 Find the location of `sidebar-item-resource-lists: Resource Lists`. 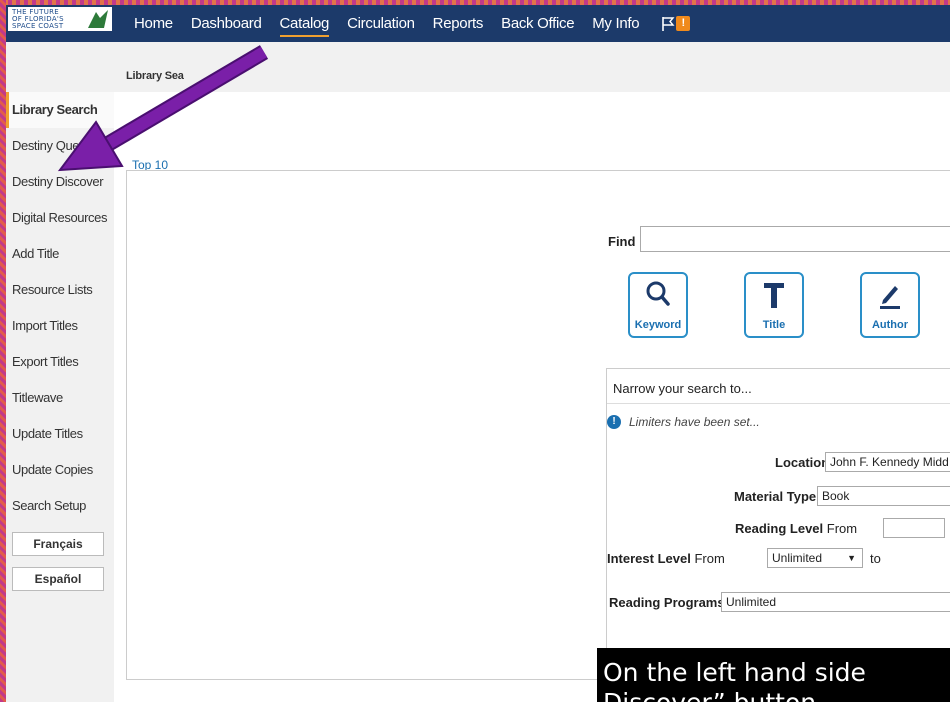

sidebar-item-resource-lists: Resource Lists is located at coordinates (60, 290).